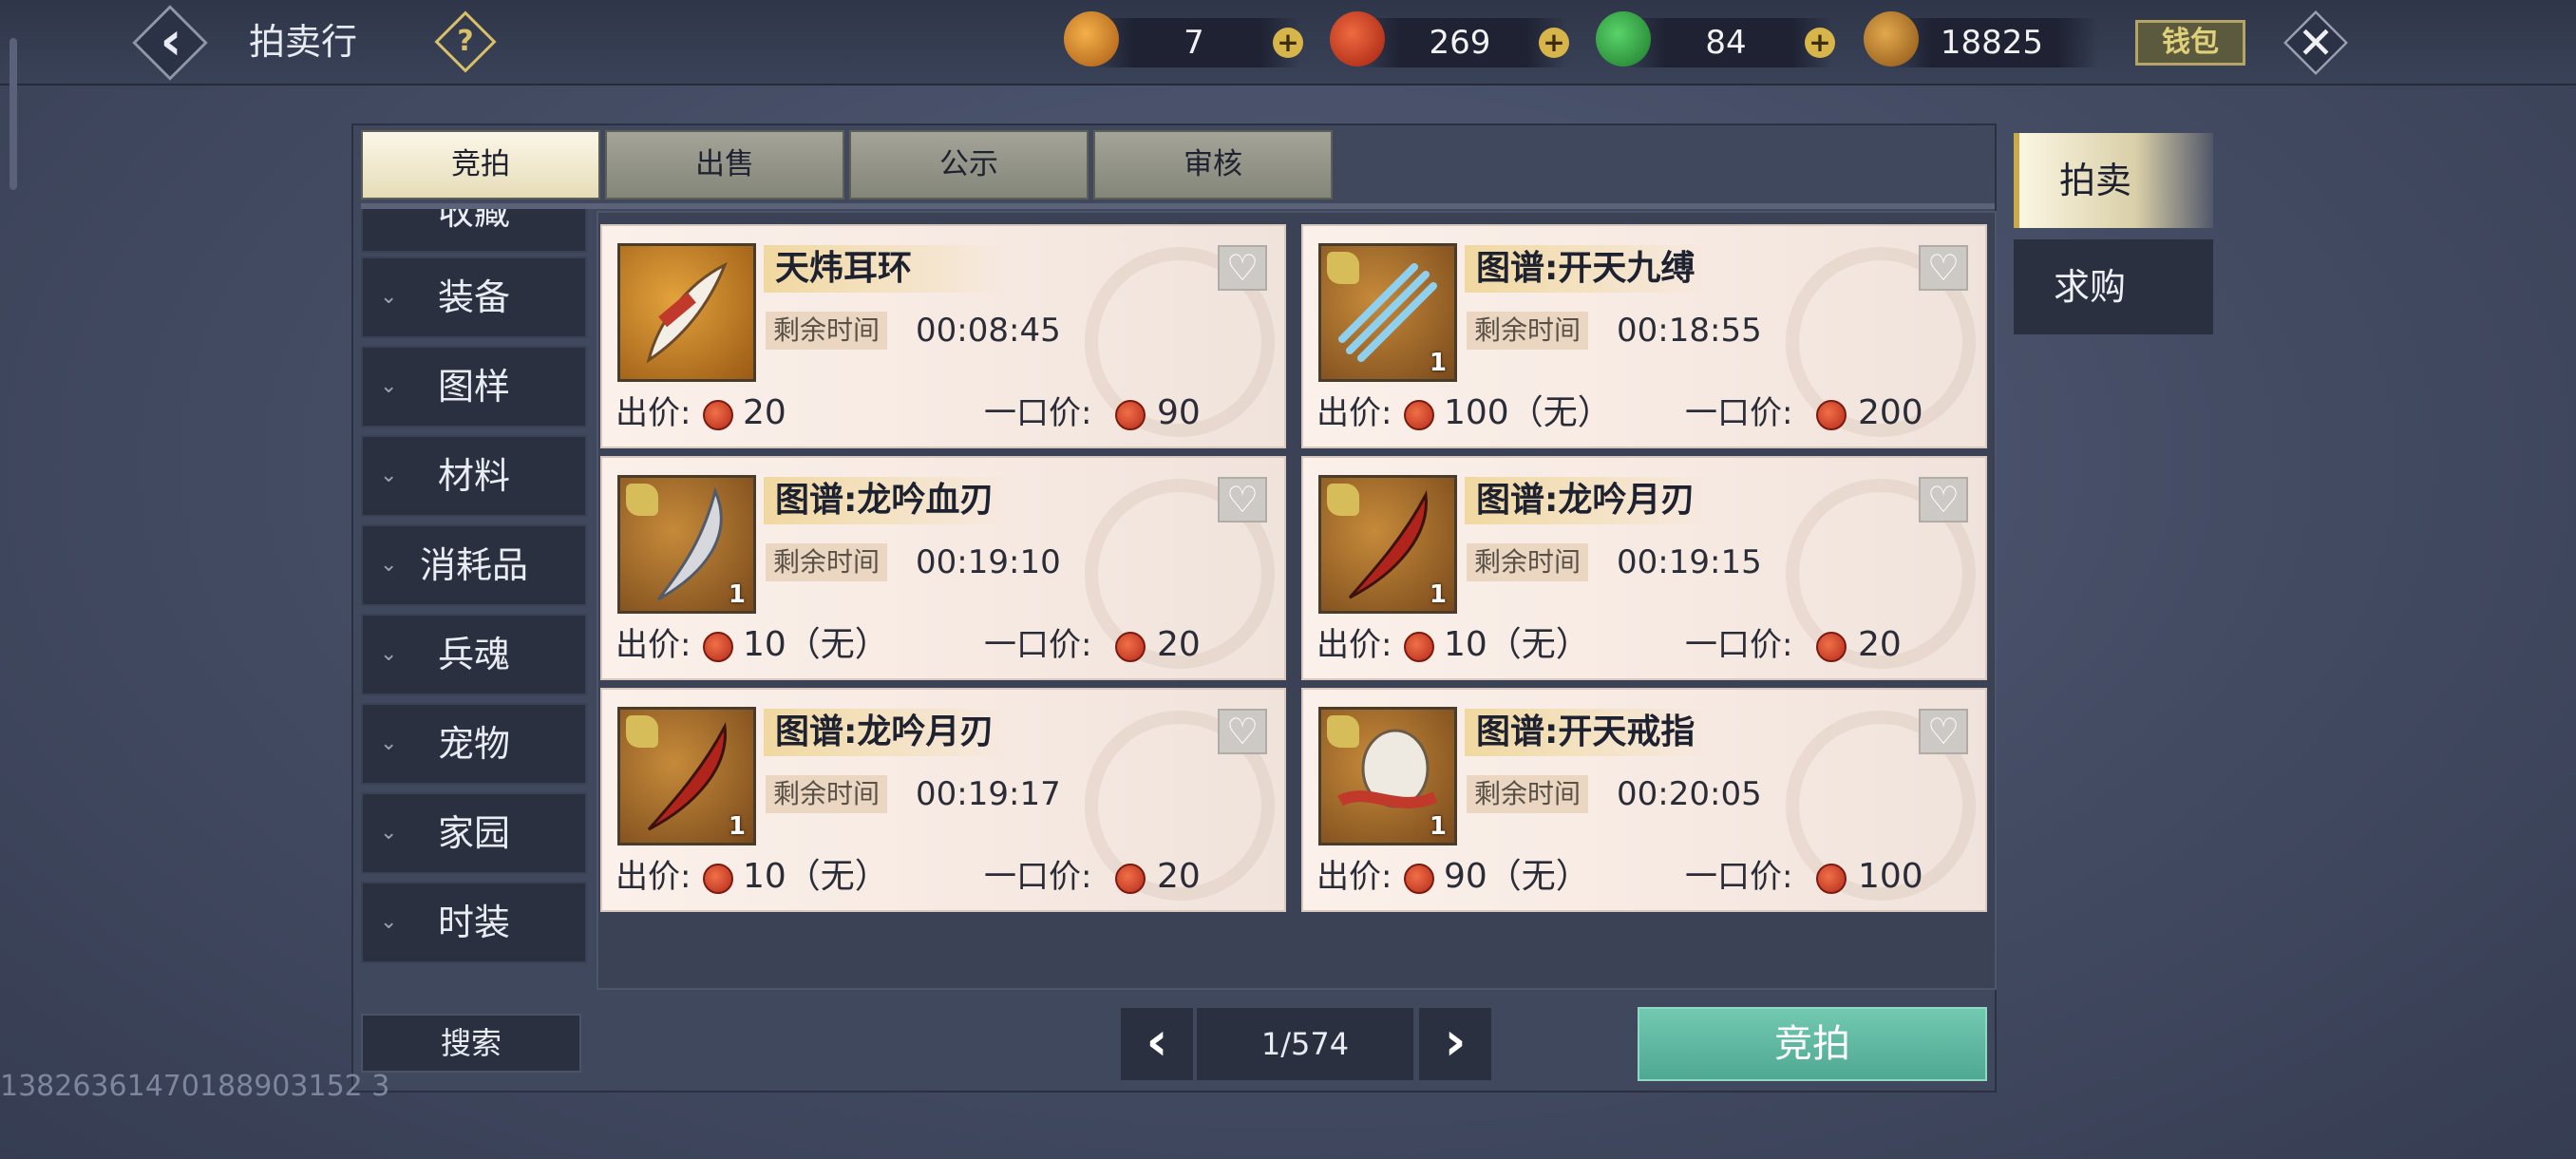 The width and height of the screenshot is (2576, 1159). I want to click on category-pets: ⌄ 宠物, so click(474, 744).